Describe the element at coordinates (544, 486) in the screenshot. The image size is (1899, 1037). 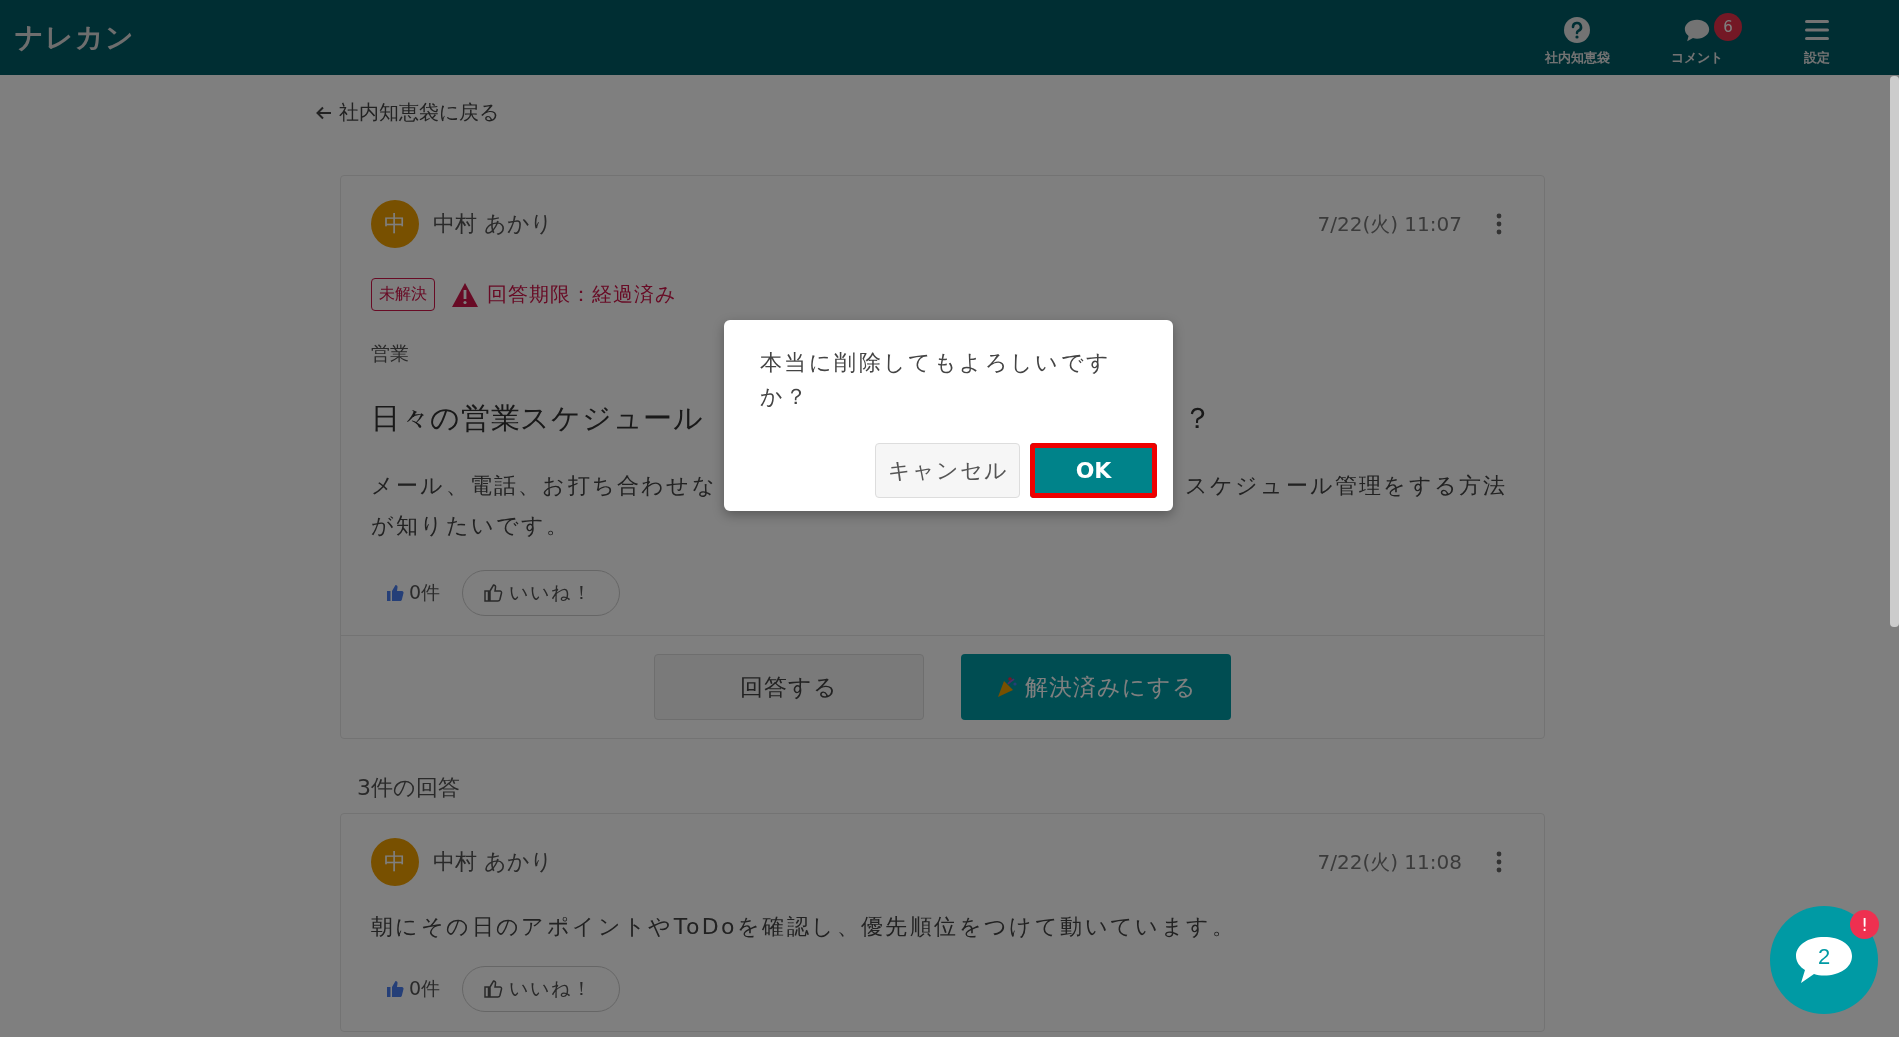
I see `question-text: メール、電話、お打ち合わせな` at that location.